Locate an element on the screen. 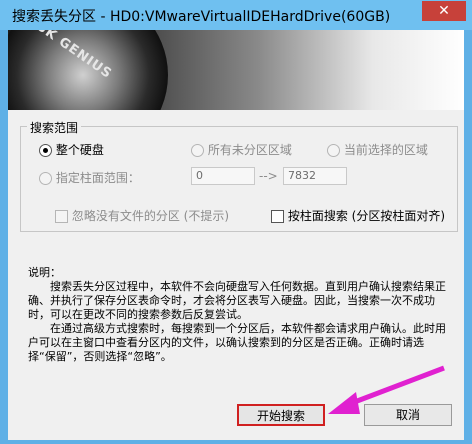 The height and width of the screenshot is (444, 472). radio-current-selected: 当前选择的区域 is located at coordinates (377, 149).